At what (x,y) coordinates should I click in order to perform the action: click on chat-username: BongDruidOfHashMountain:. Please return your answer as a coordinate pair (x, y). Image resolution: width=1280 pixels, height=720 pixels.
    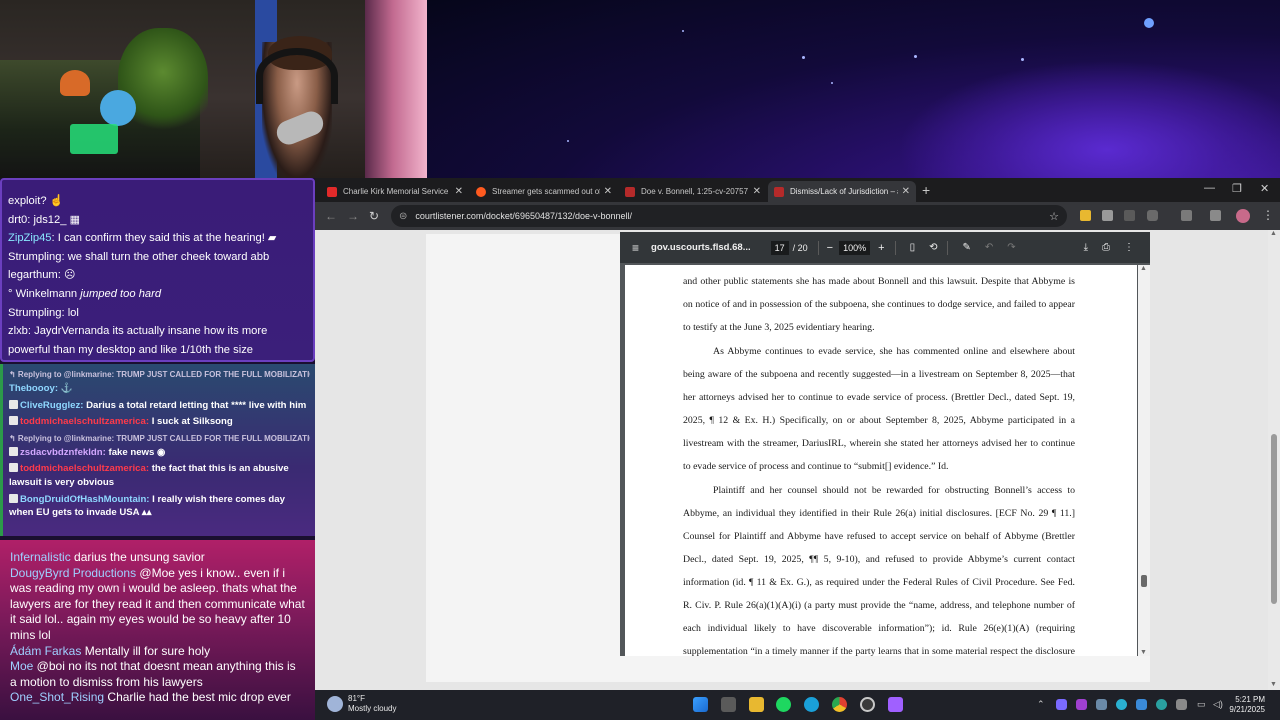
    Looking at the image, I should click on (85, 499).